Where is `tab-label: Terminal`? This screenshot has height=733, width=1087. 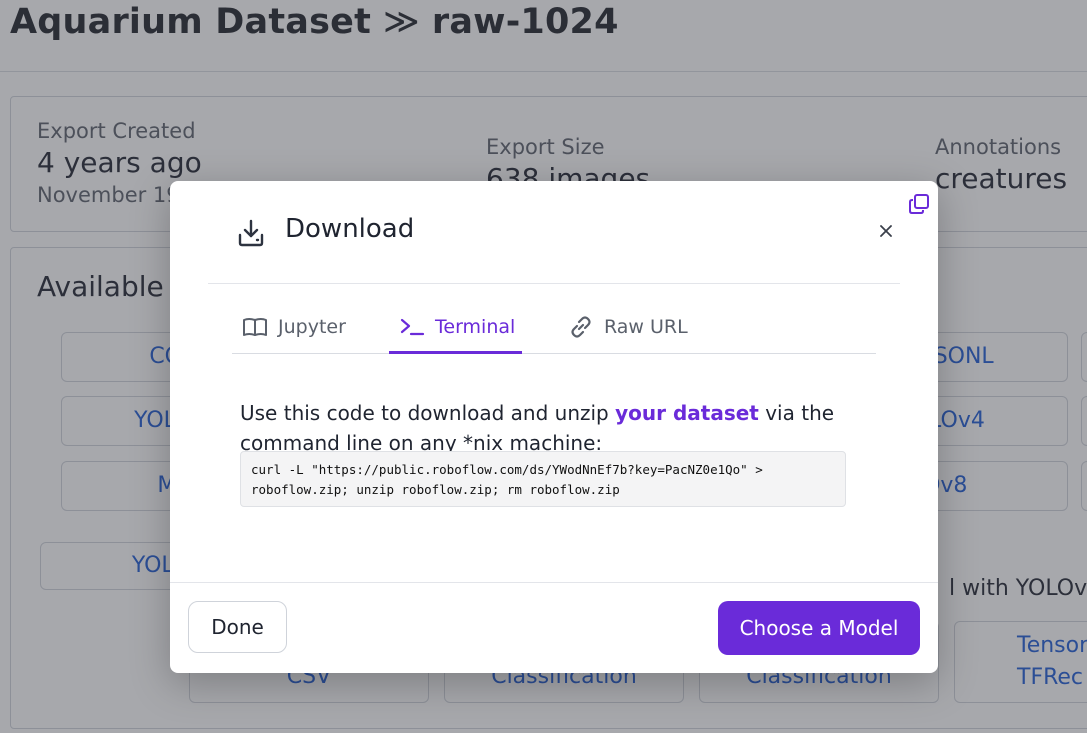 tab-label: Terminal is located at coordinates (475, 327).